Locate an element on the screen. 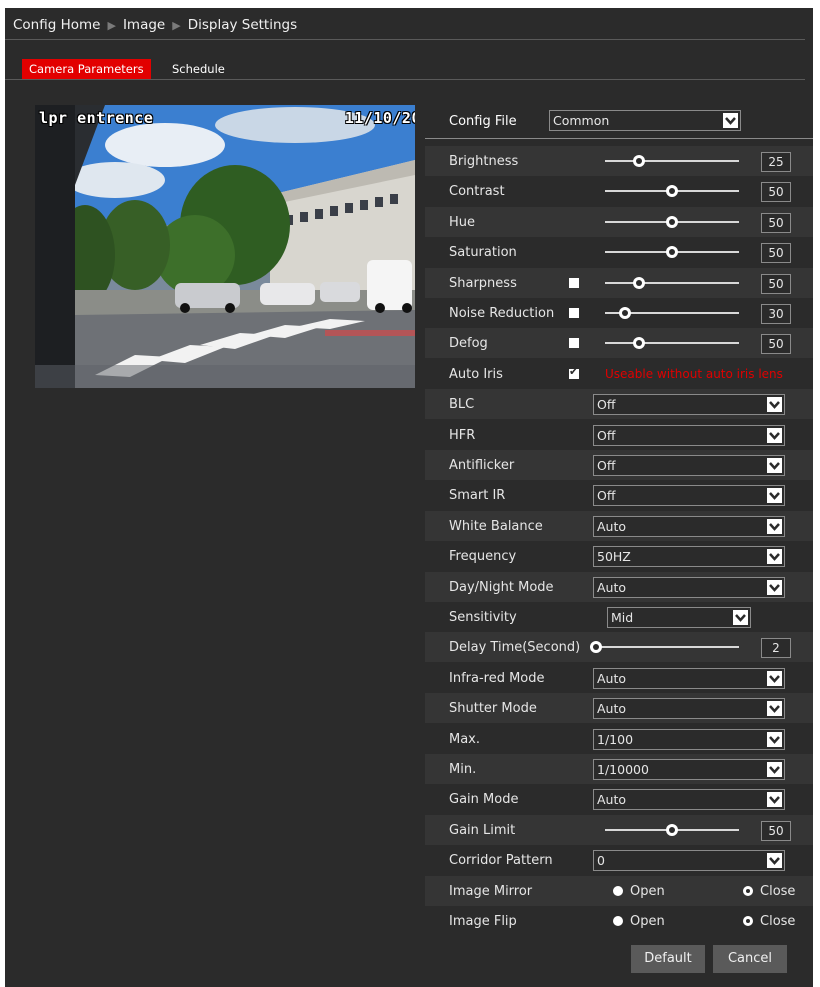 Image resolution: width=820 pixels, height=987 pixels. brightness-value-input: 25 is located at coordinates (776, 162).